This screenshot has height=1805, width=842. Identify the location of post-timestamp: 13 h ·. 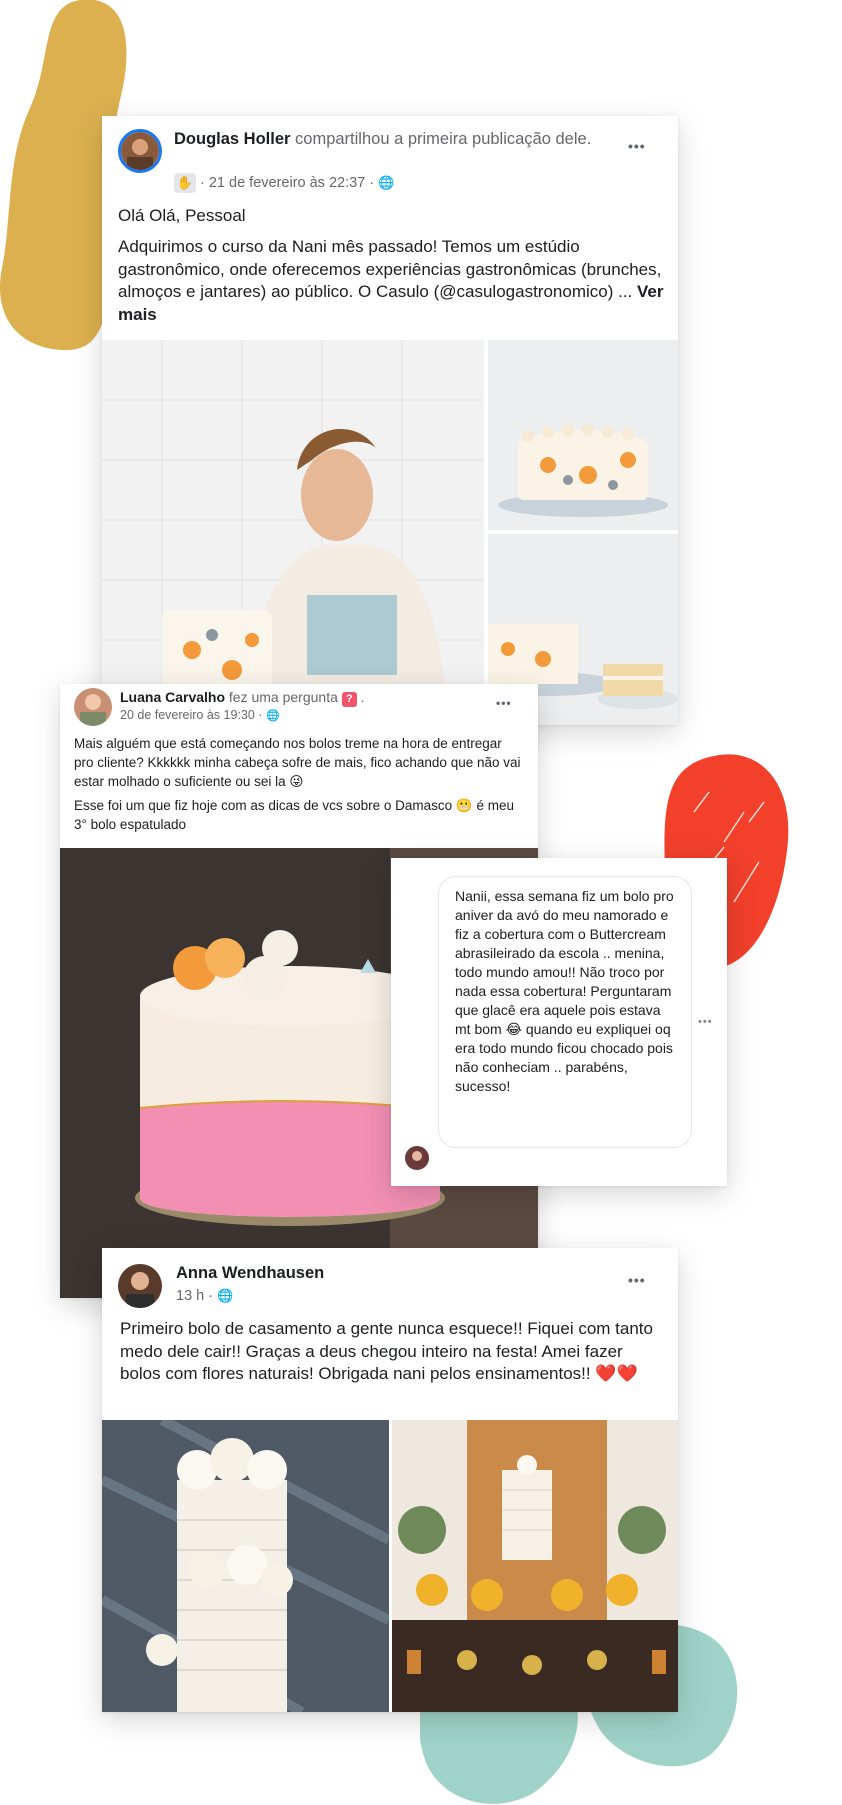
(194, 1296).